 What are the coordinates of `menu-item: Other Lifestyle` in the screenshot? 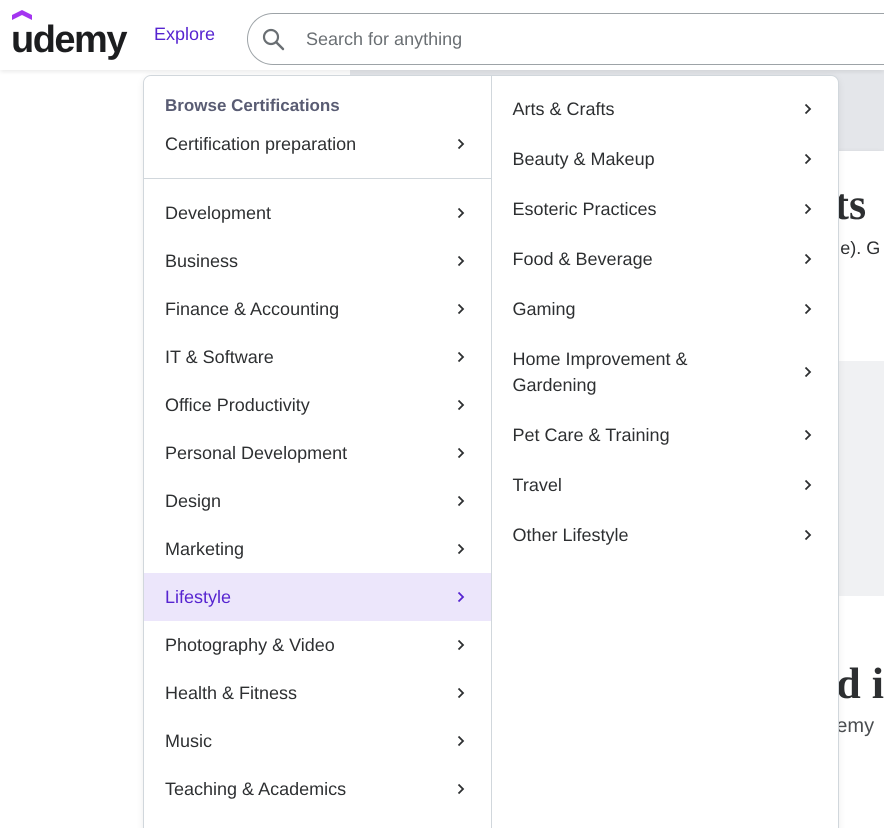 It's located at (665, 535).